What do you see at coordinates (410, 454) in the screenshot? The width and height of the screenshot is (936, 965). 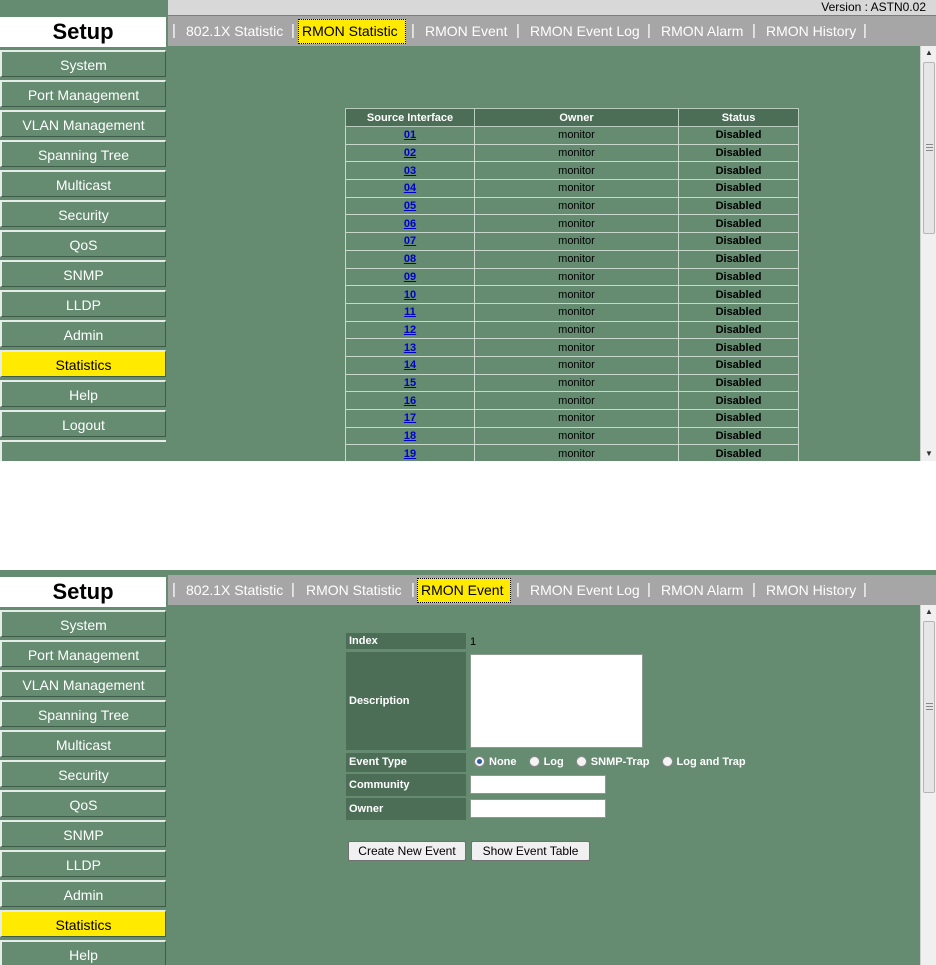 I see `source-interface-link: 19` at bounding box center [410, 454].